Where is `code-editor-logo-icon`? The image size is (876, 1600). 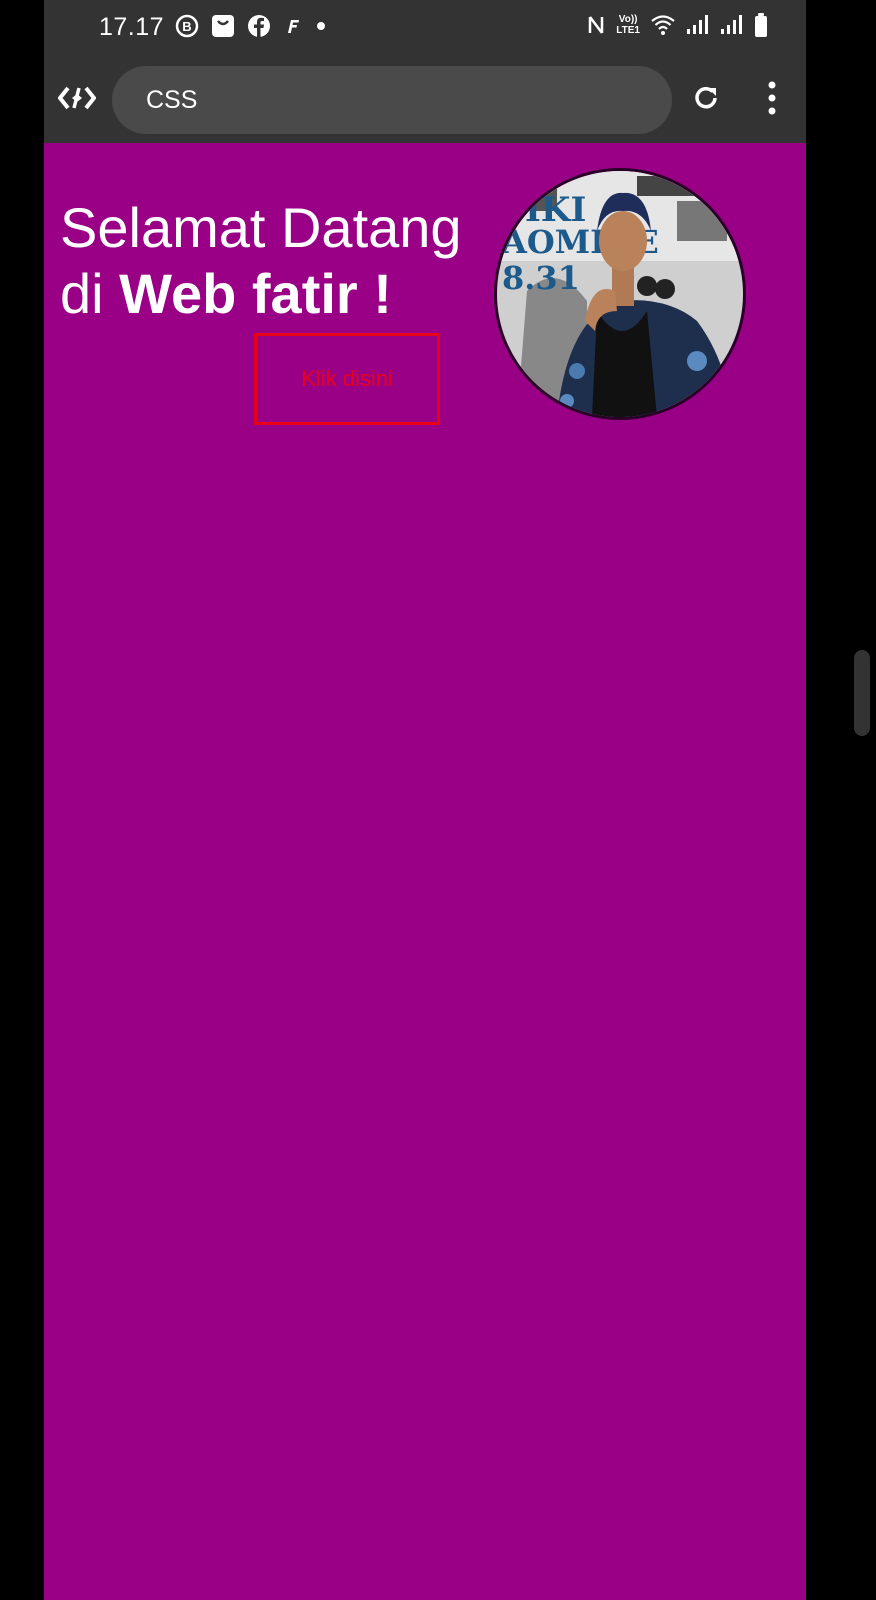 code-editor-logo-icon is located at coordinates (77, 98).